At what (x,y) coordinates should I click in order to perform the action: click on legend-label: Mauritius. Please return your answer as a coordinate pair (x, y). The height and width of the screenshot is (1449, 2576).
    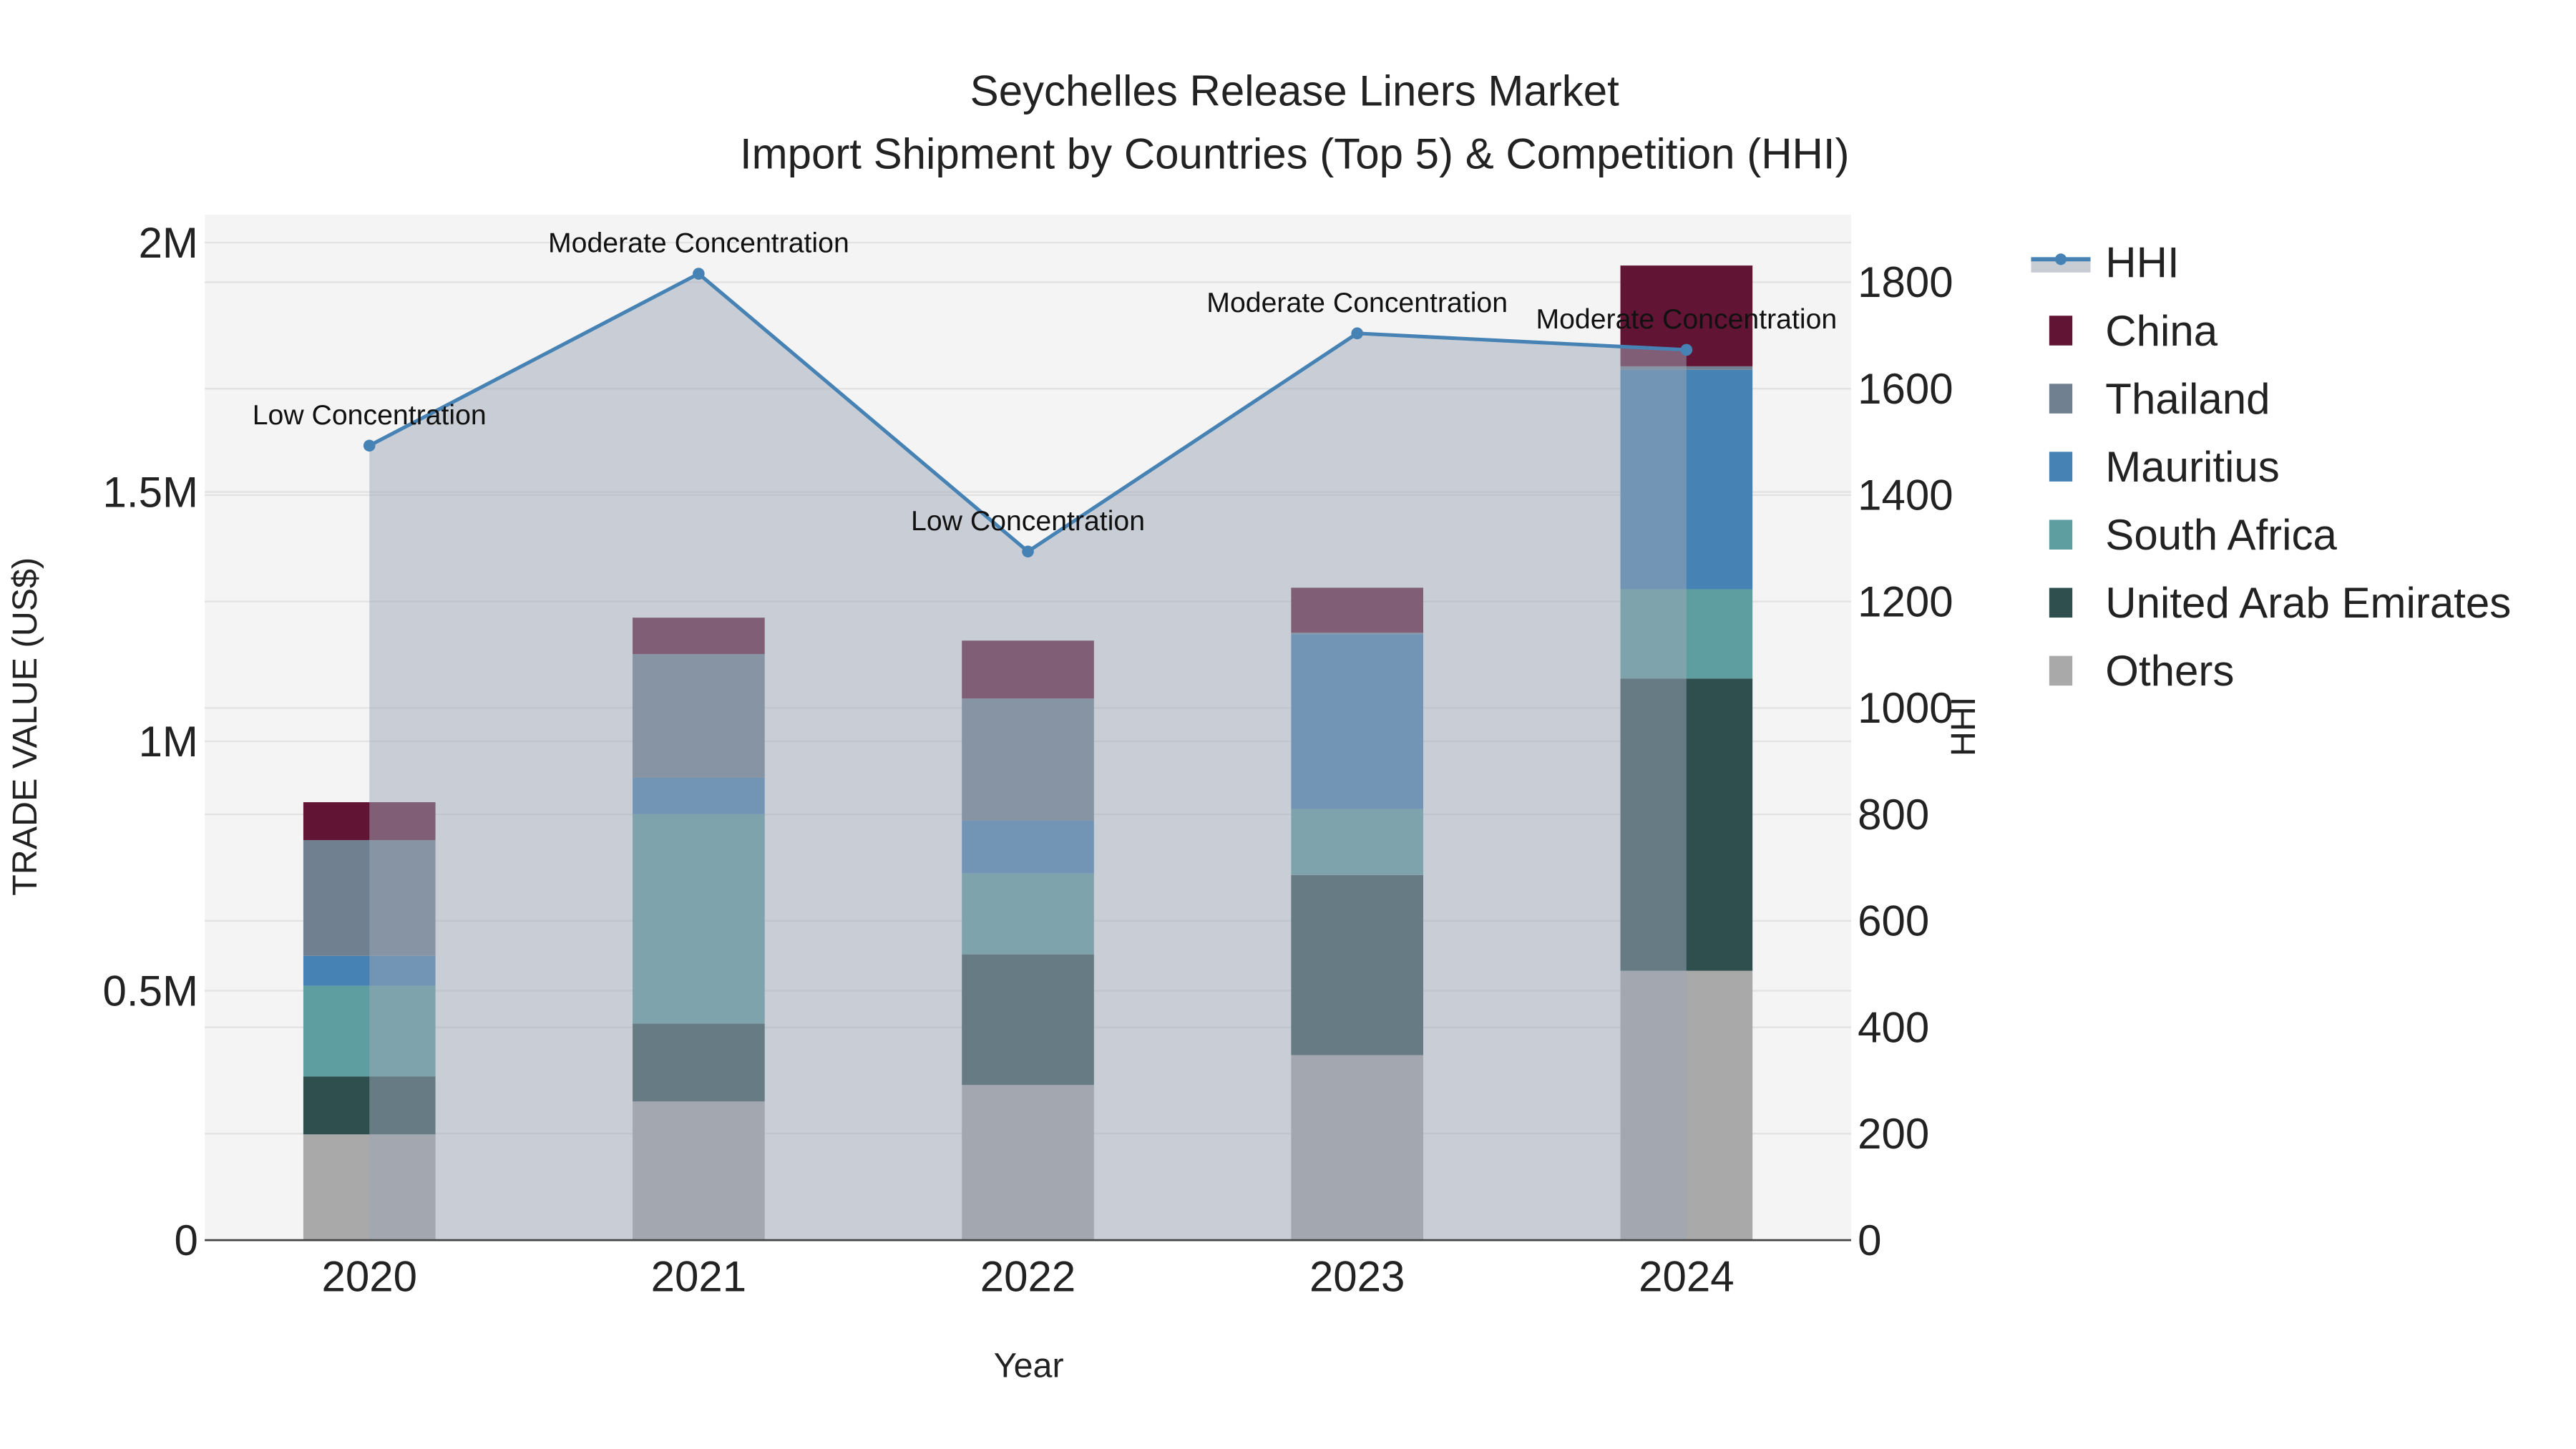
    Looking at the image, I should click on (2192, 467).